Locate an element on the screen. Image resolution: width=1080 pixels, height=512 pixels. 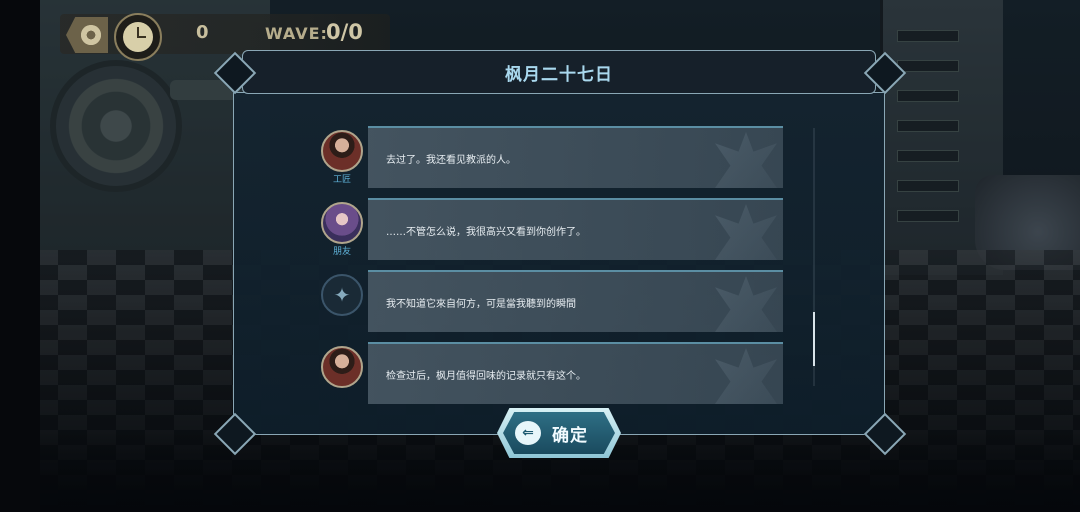
message-item: 朋友 ……不管怎么说，我很高兴又看到你创作了。 is located at coordinates (553, 229).